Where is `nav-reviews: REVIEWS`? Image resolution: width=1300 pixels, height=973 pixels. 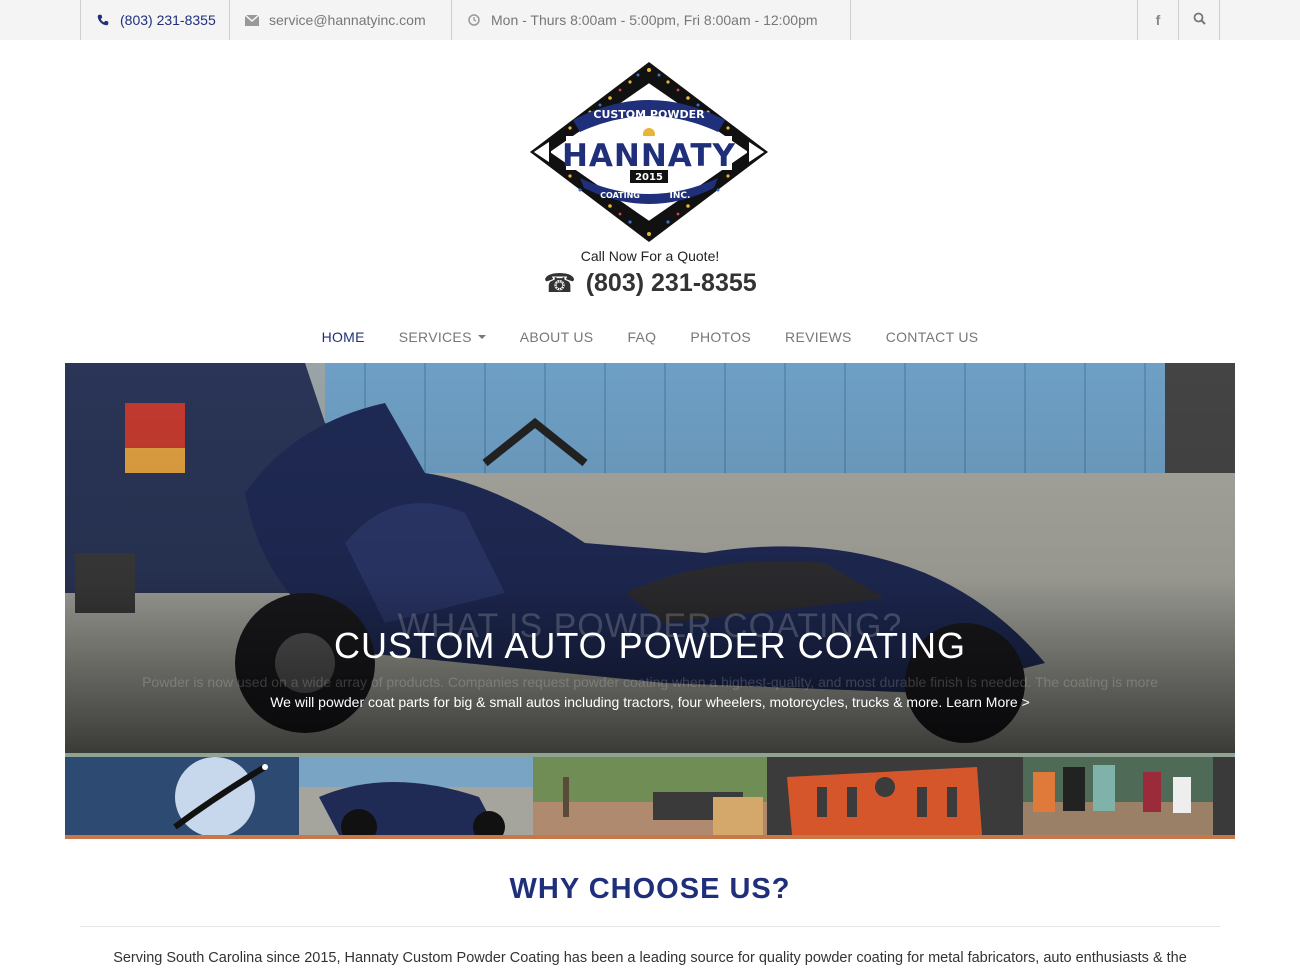
nav-reviews: REVIEWS is located at coordinates (818, 337).